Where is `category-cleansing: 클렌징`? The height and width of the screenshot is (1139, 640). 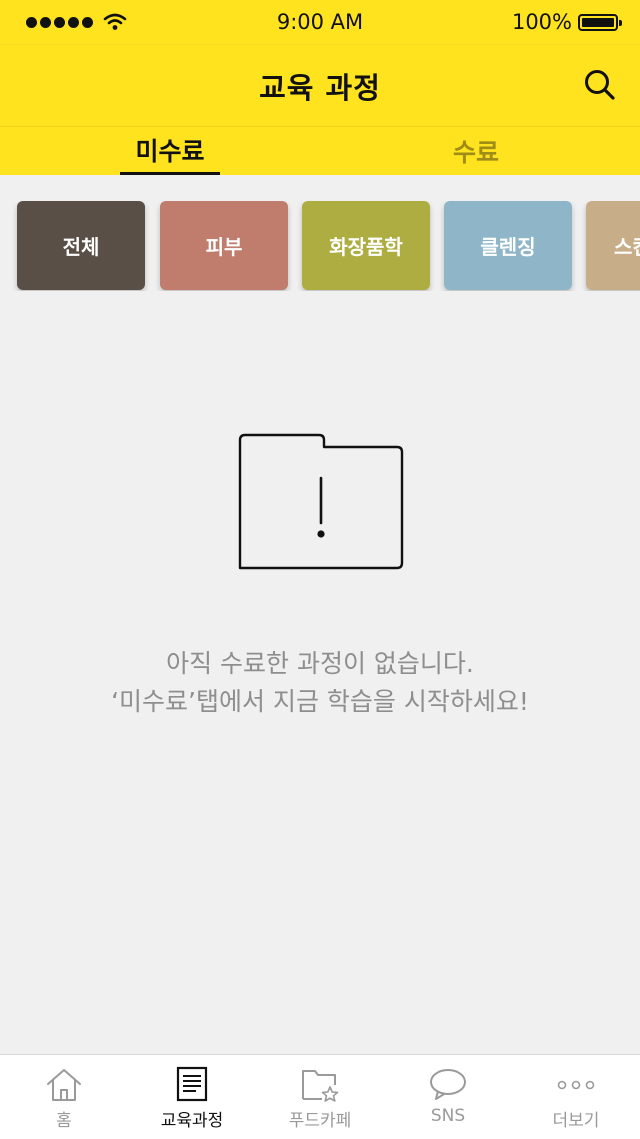
category-cleansing: 클렌징 is located at coordinates (508, 245).